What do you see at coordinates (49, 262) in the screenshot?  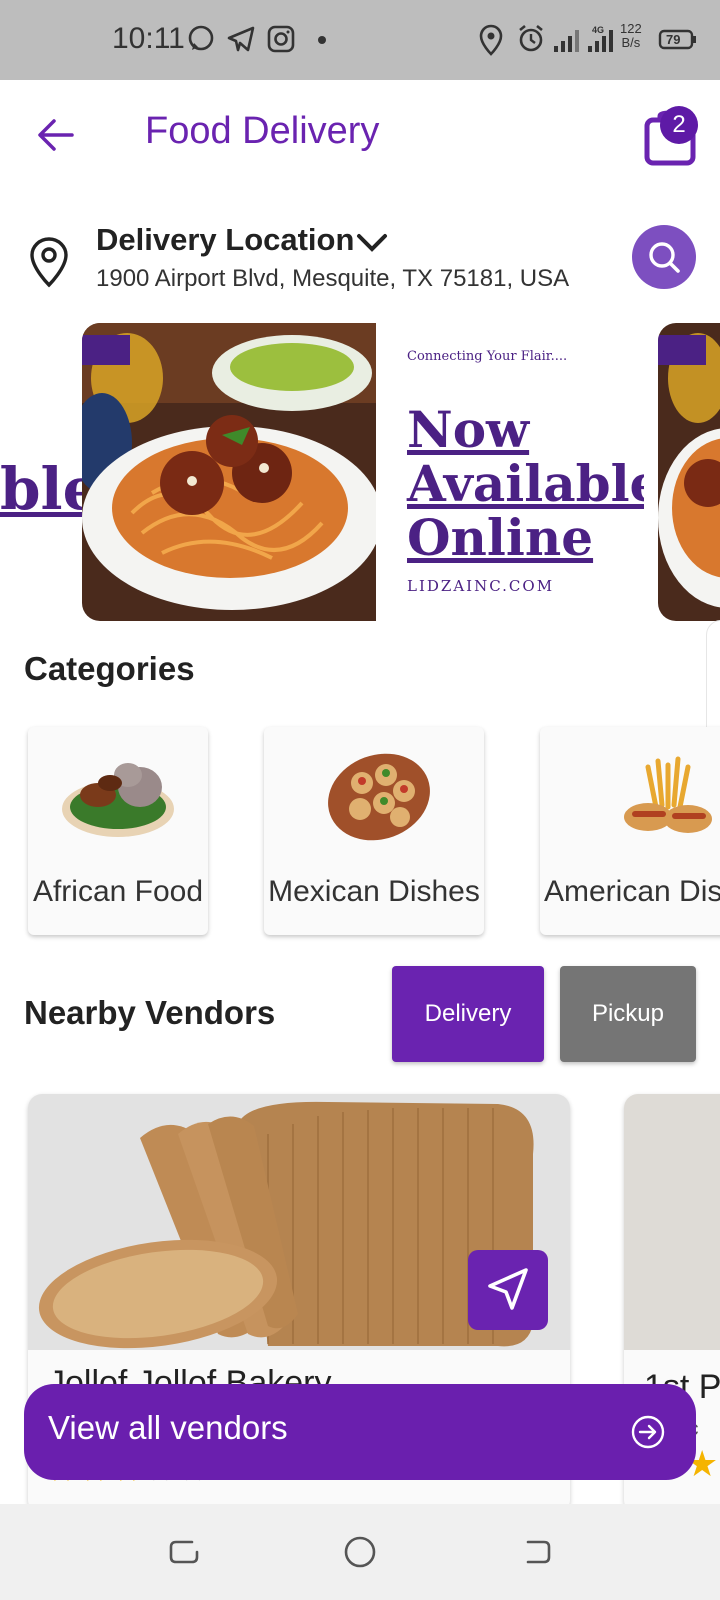 I see `location-pin-icon` at bounding box center [49, 262].